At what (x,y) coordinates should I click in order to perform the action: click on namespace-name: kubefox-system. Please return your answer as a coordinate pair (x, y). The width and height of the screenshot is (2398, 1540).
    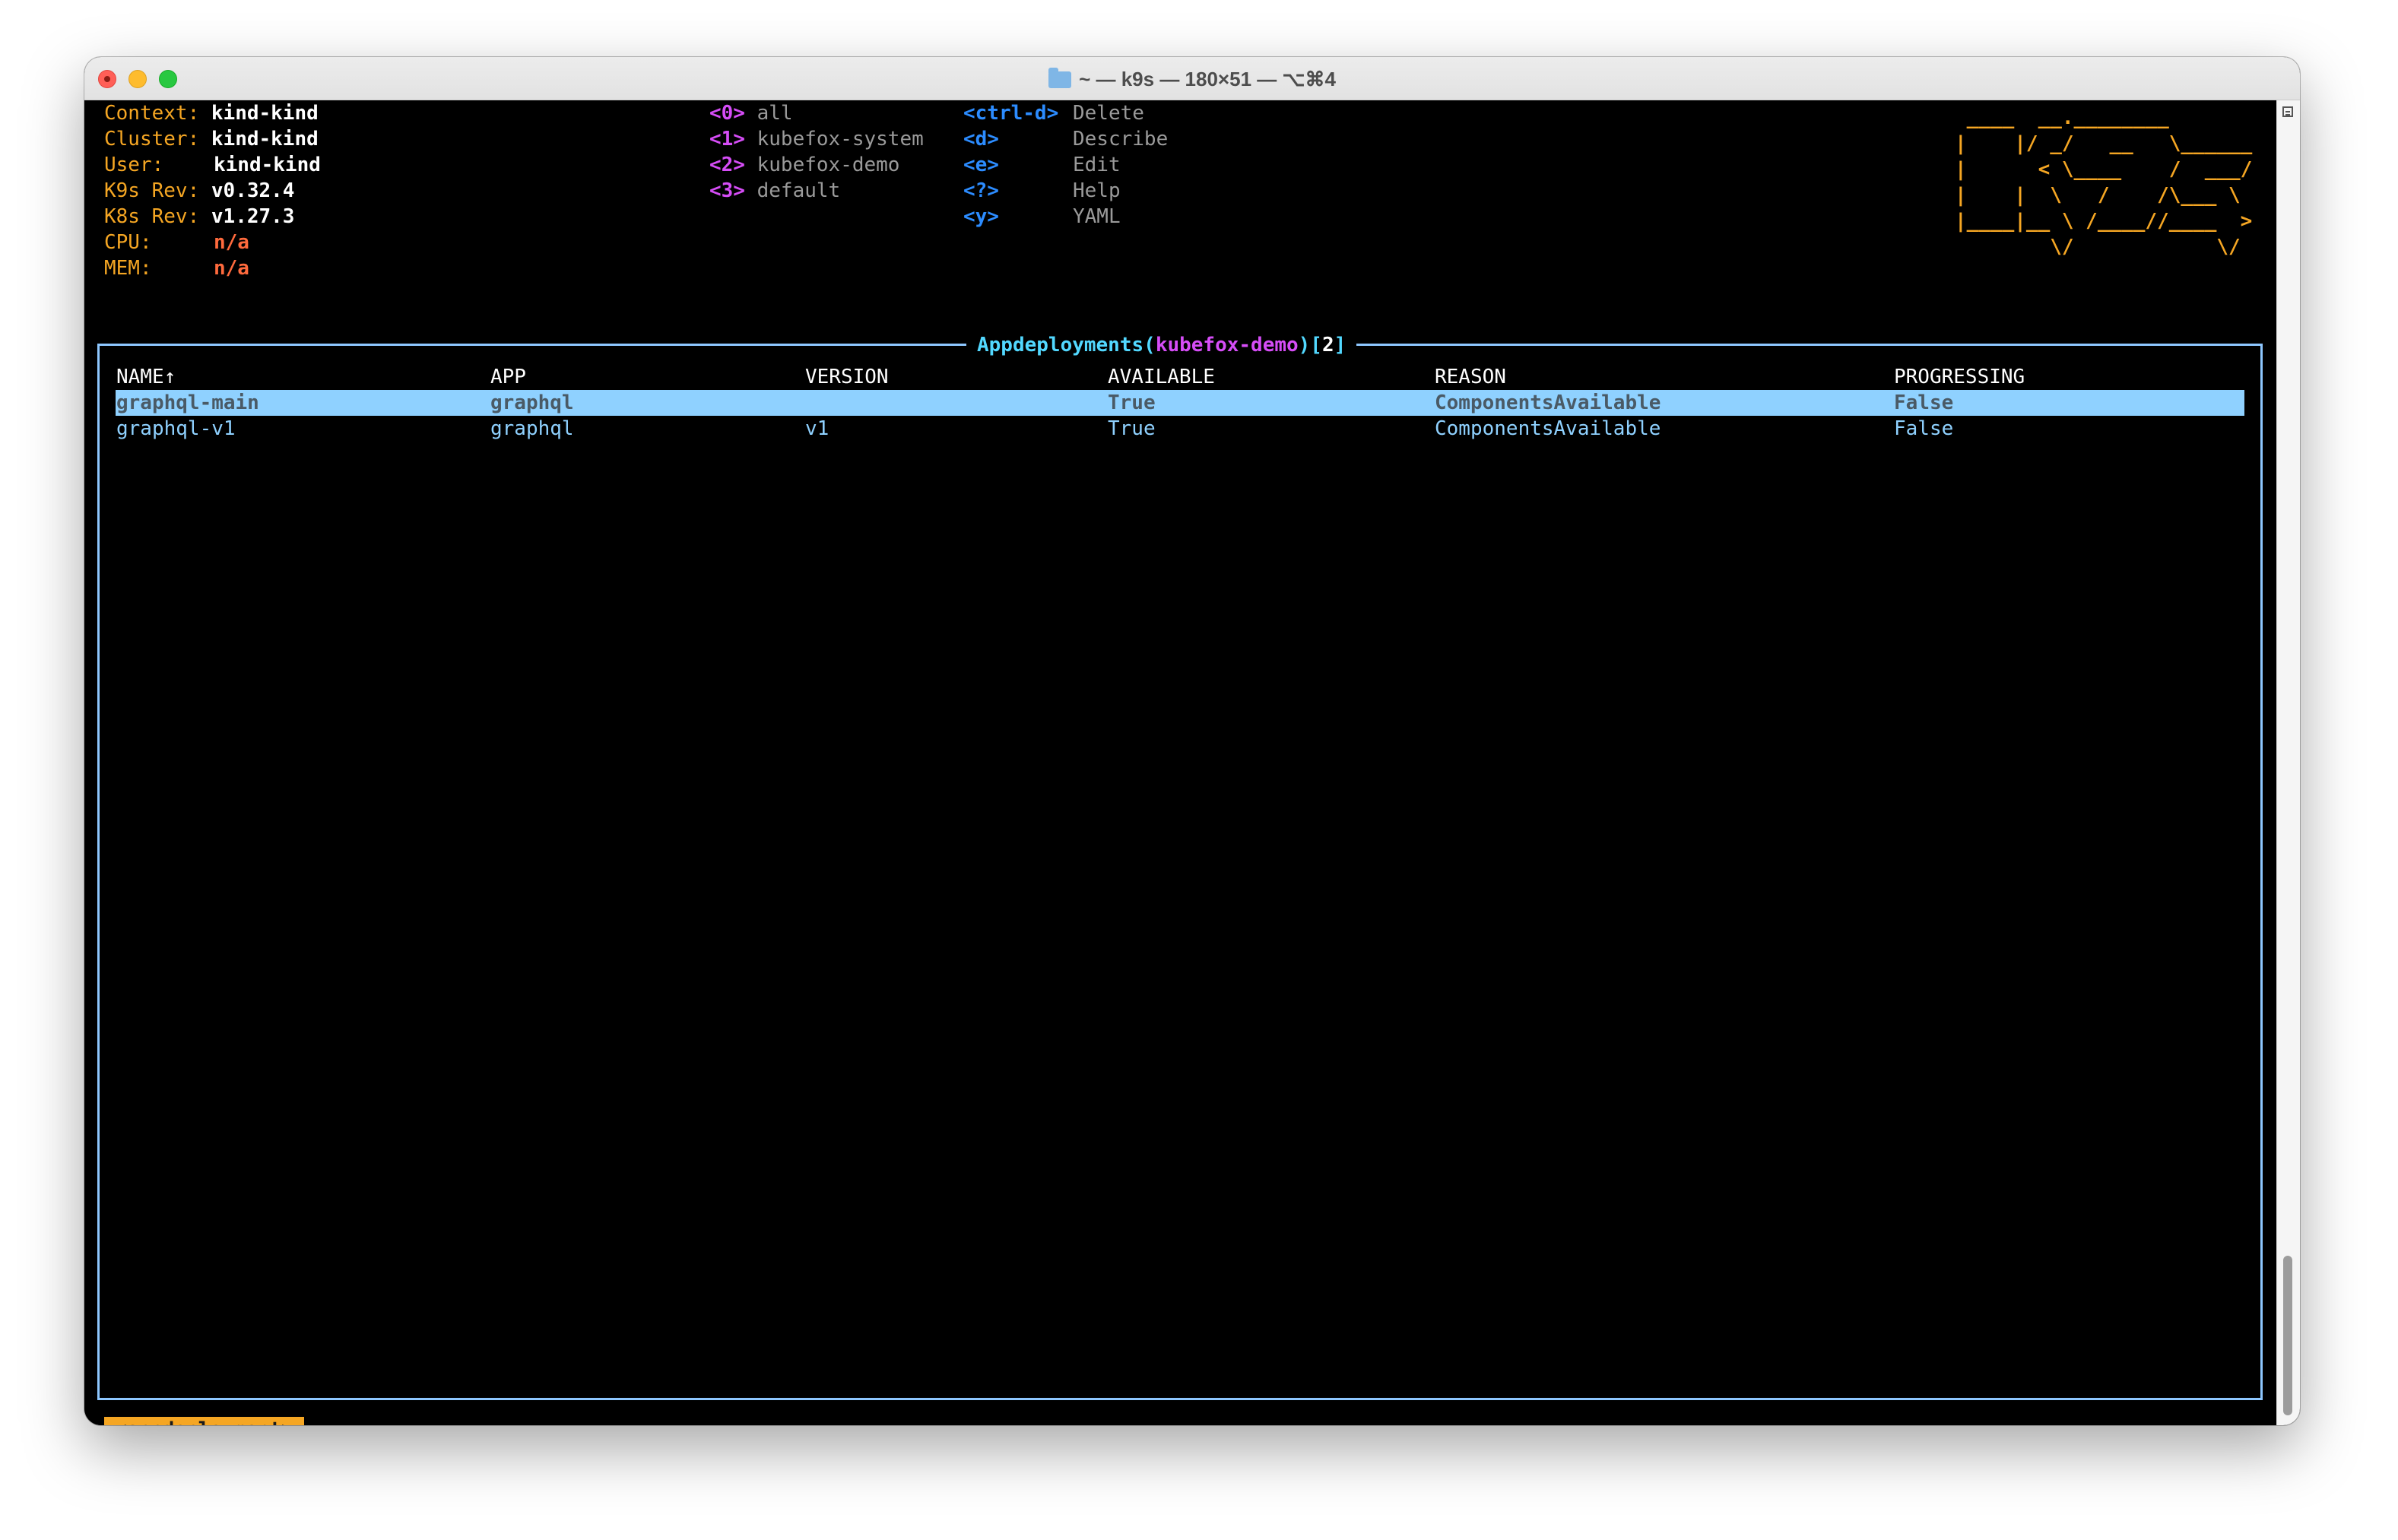
    Looking at the image, I should click on (840, 140).